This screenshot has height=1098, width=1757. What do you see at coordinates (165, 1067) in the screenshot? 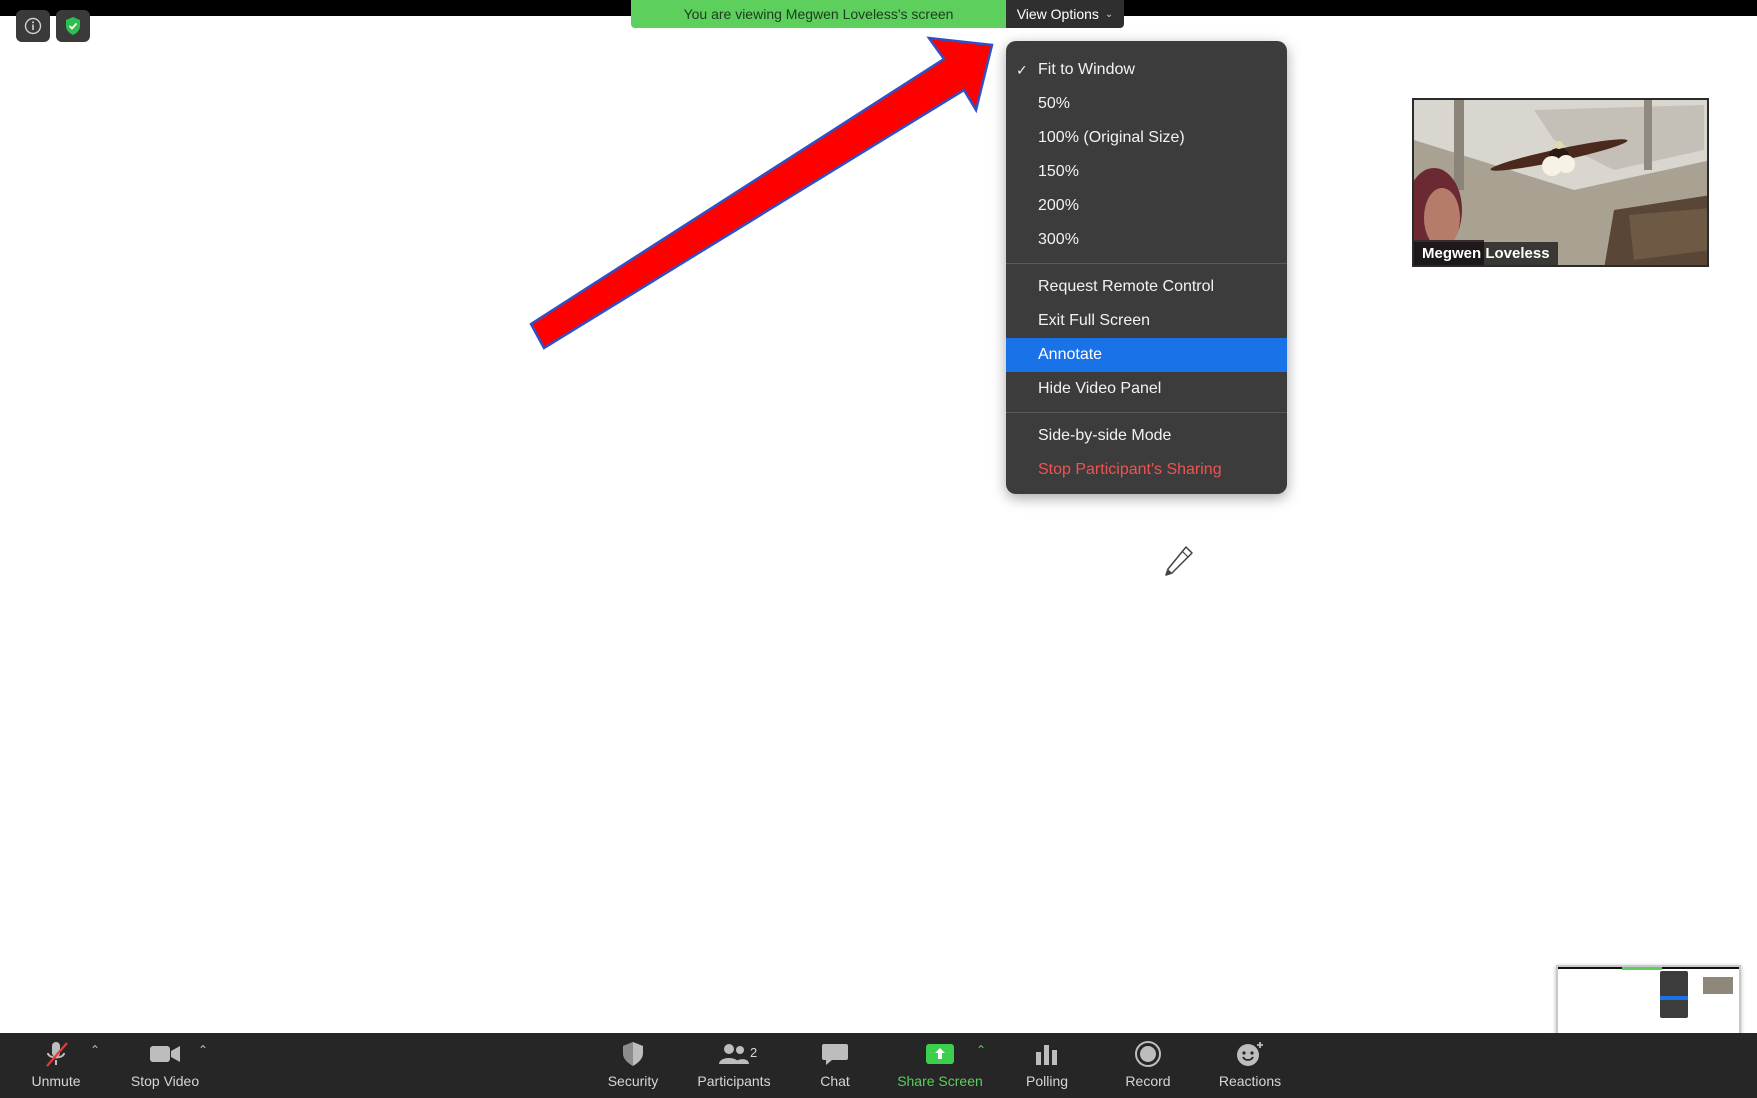
I see `stop-video-button: Stop Video` at bounding box center [165, 1067].